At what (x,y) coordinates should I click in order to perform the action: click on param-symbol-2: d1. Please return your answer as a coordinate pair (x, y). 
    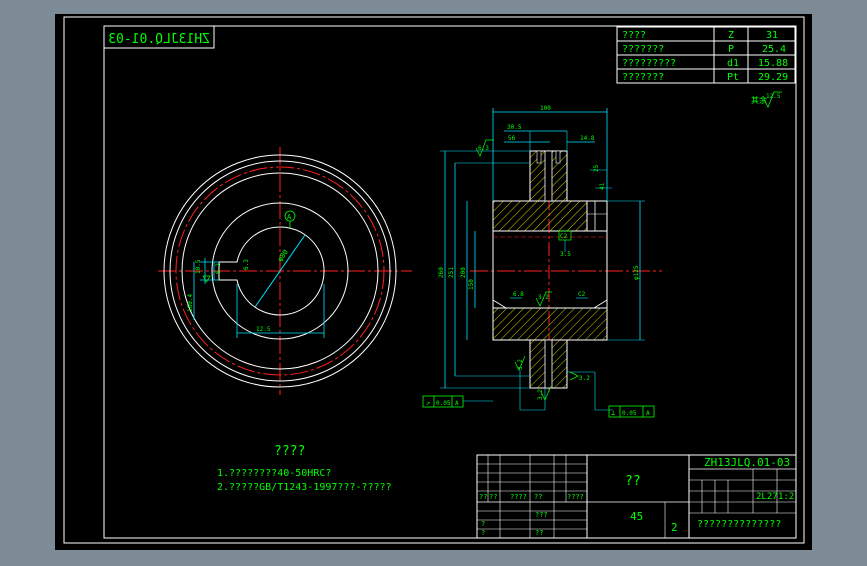
    Looking at the image, I should click on (733, 63).